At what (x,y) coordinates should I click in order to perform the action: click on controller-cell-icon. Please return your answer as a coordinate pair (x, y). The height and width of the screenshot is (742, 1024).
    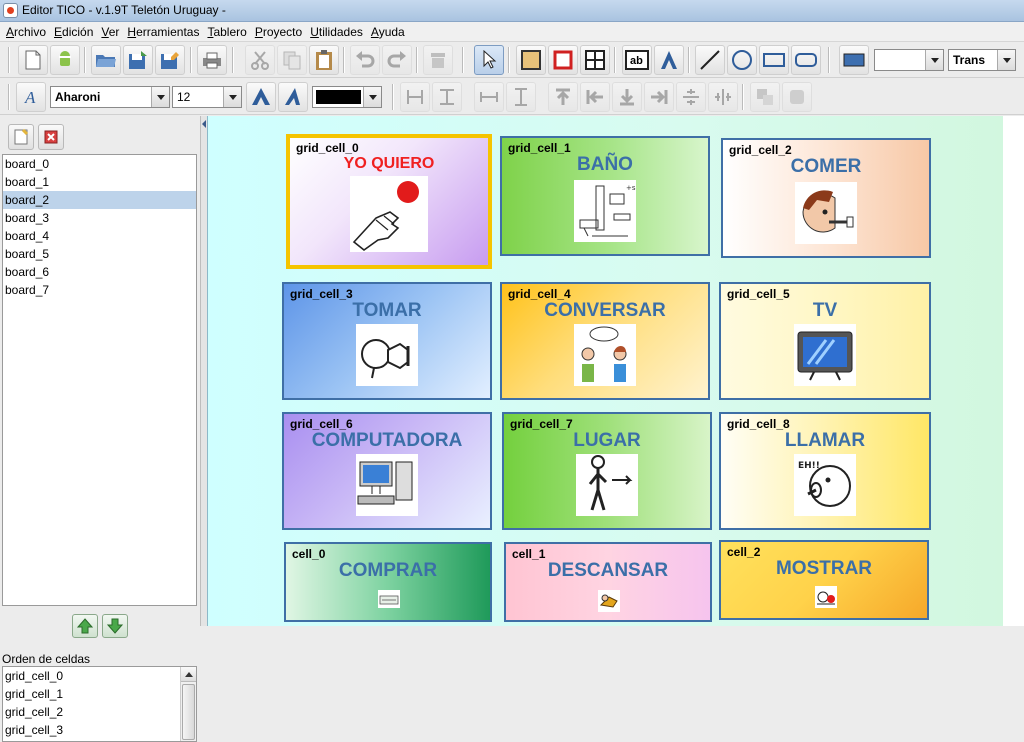
    Looking at the image, I should click on (563, 60).